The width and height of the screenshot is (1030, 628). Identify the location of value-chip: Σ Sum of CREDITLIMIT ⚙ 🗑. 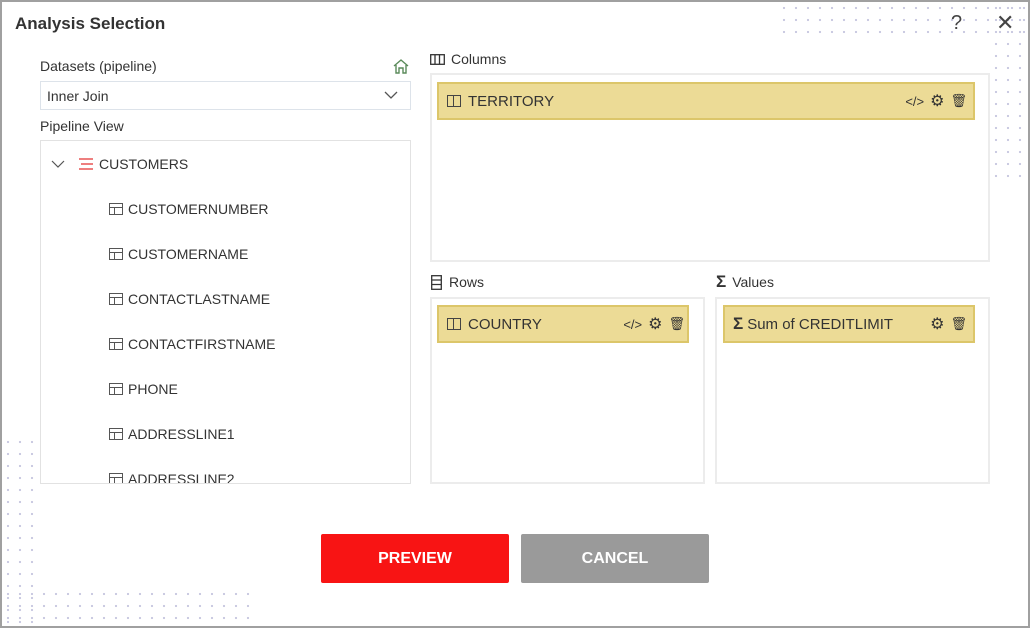
(849, 324).